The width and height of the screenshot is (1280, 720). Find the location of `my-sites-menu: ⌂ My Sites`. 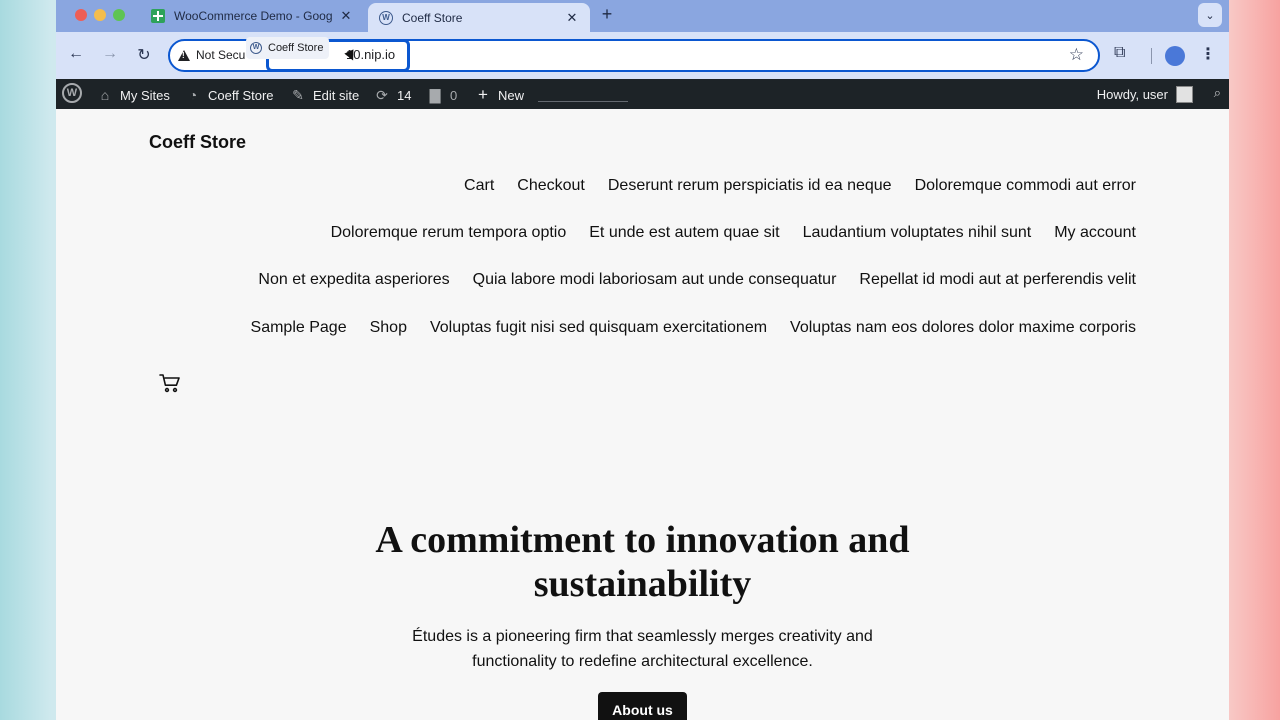

my-sites-menu: ⌂ My Sites is located at coordinates (133, 95).